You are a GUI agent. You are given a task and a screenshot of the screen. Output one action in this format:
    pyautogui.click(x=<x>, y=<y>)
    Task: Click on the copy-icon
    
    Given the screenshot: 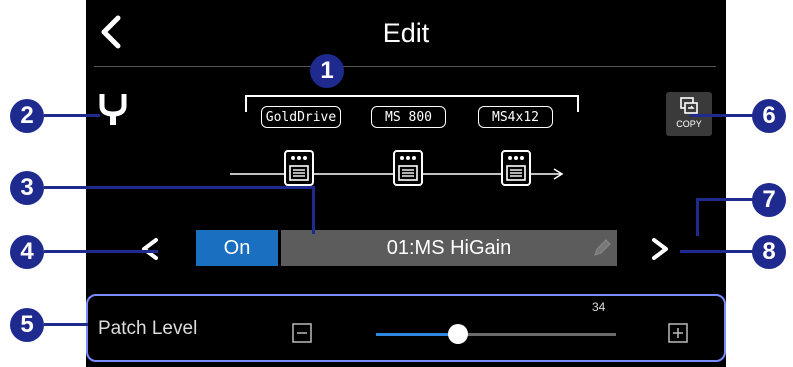 What is the action you would take?
    pyautogui.click(x=689, y=105)
    